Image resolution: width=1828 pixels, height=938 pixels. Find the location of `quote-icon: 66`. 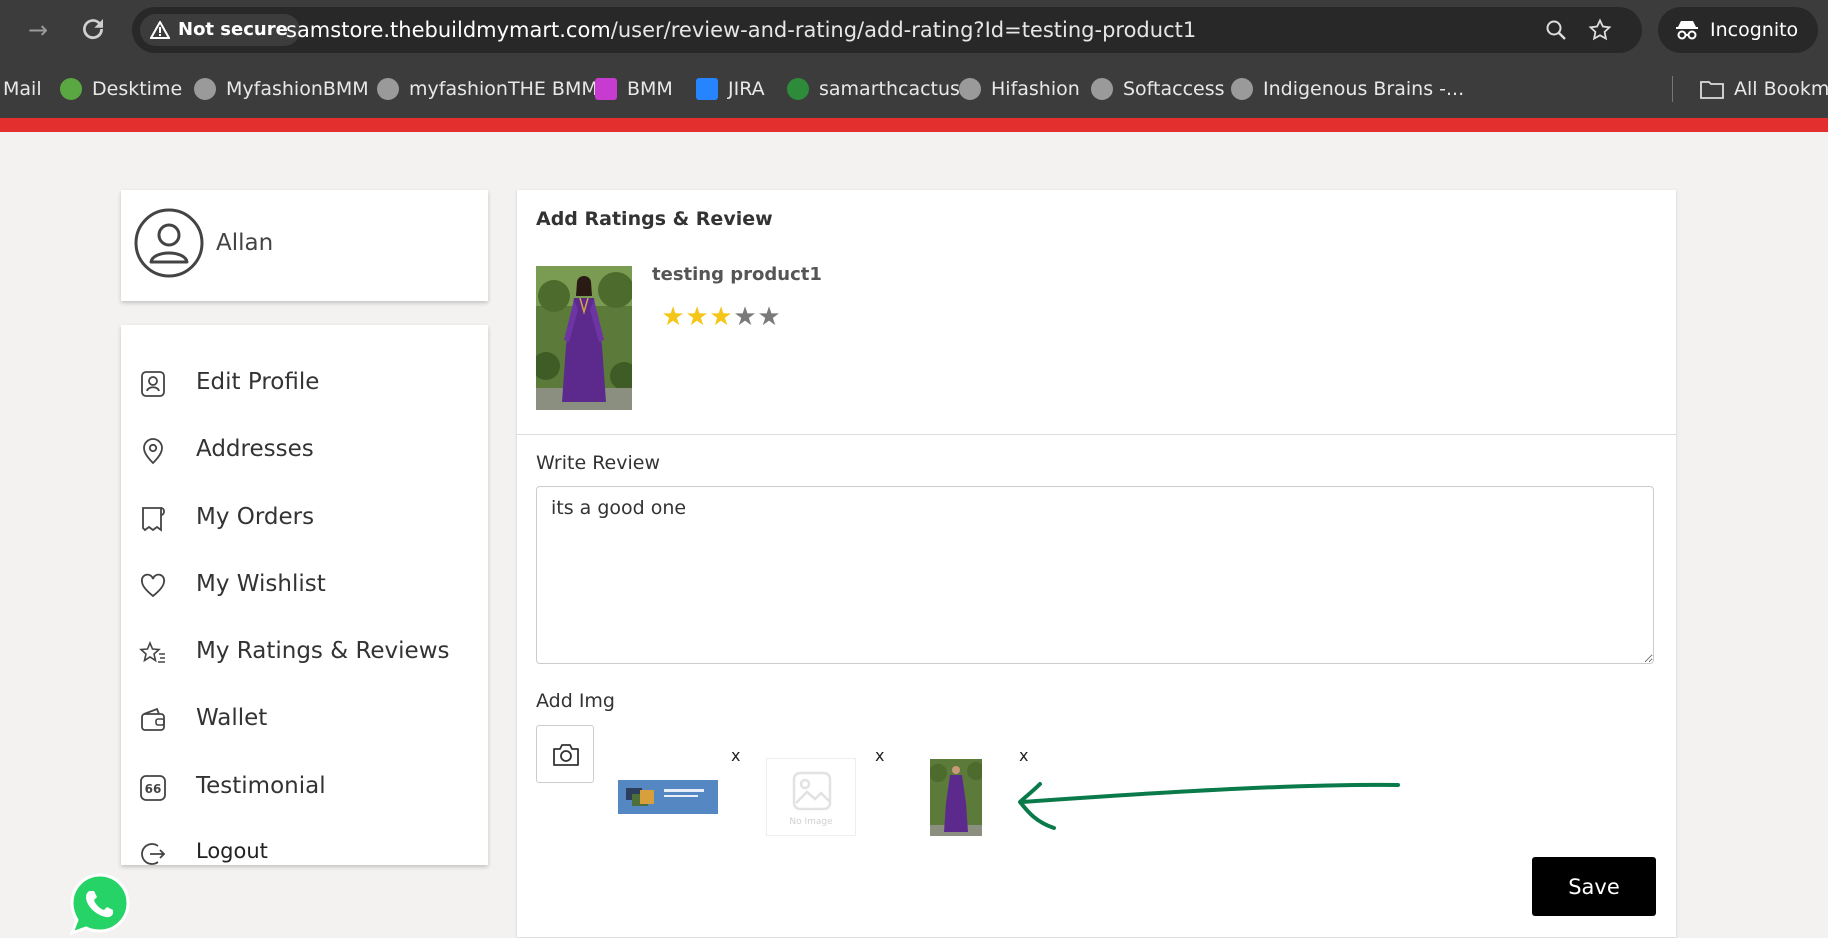

quote-icon: 66 is located at coordinates (153, 788).